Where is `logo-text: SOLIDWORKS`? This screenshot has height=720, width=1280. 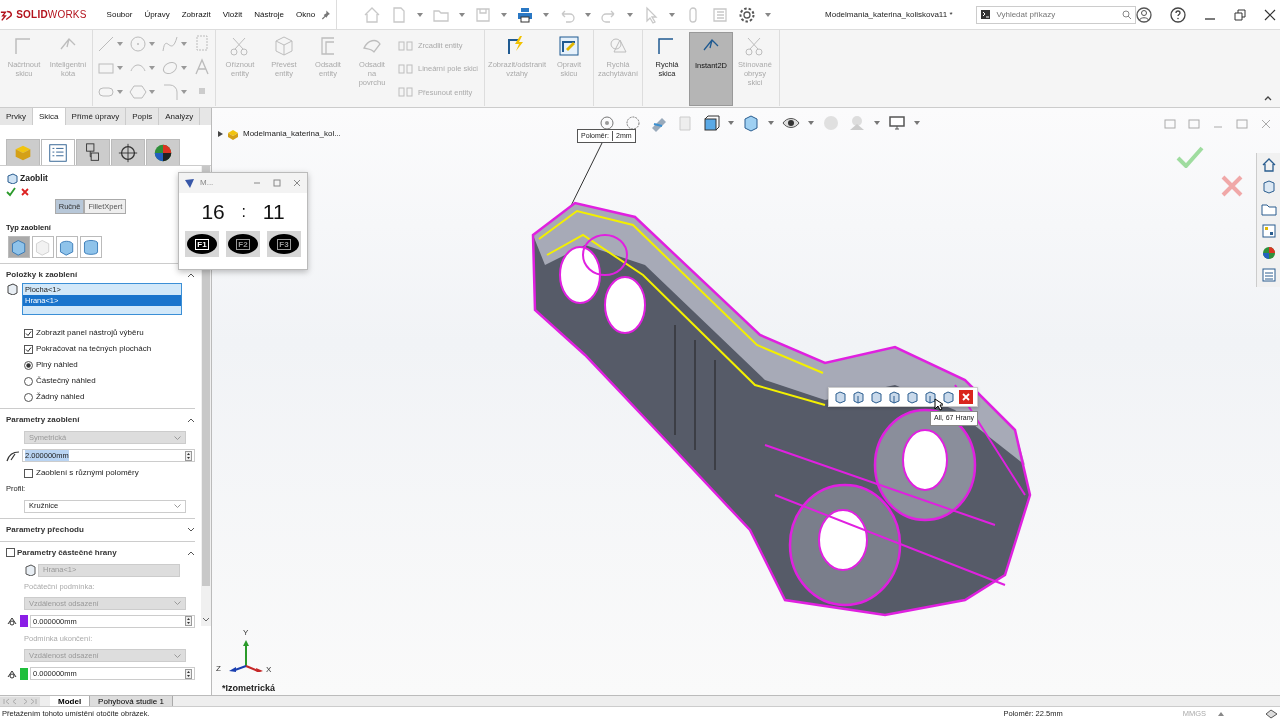
logo-text: SOLIDWORKS is located at coordinates (51, 15).